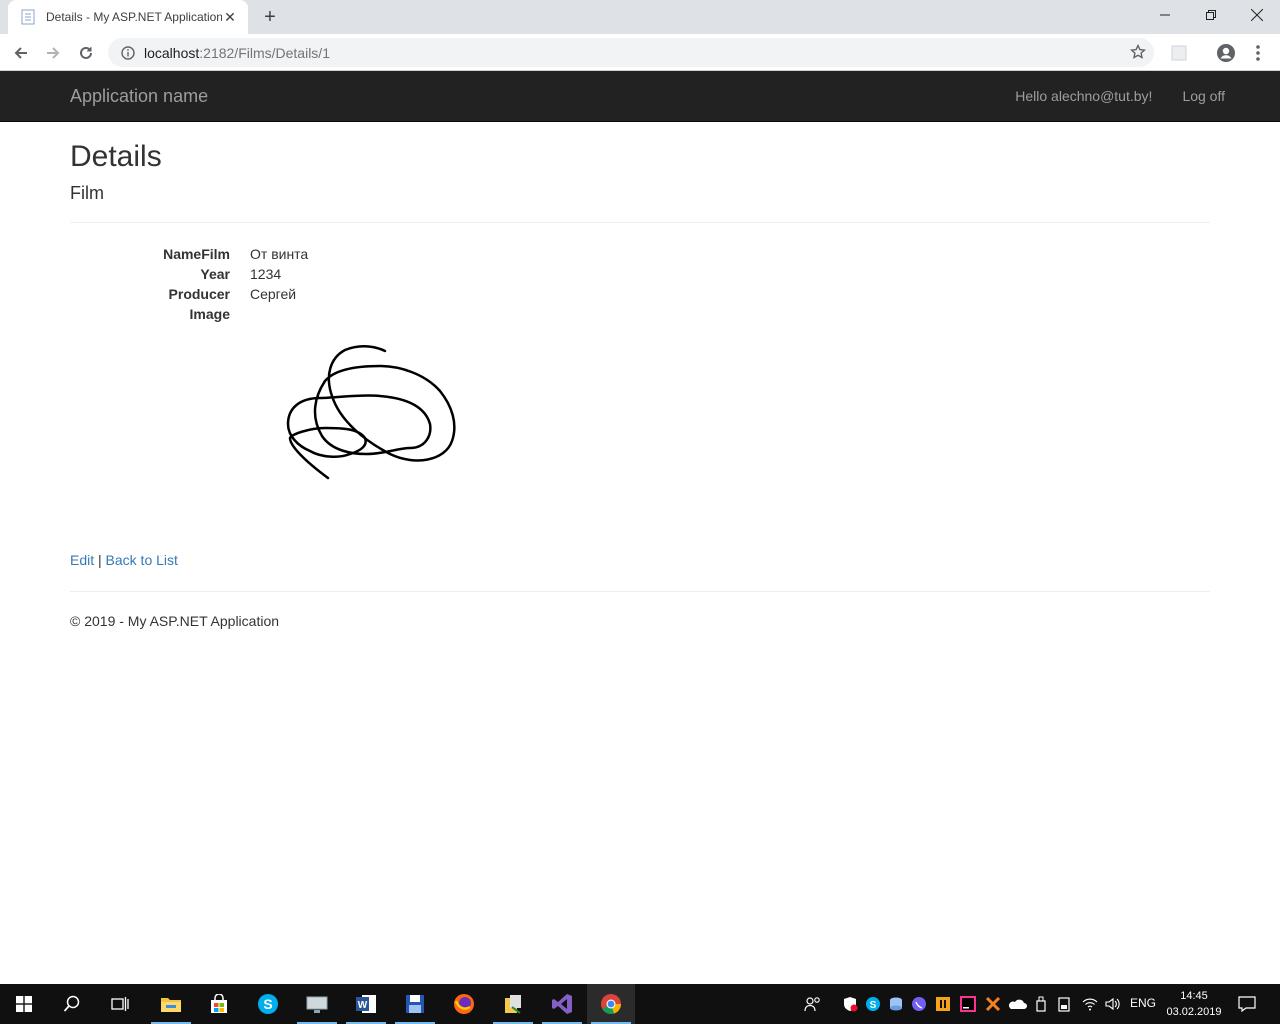  Describe the element at coordinates (513, 1004) in the screenshot. I see `database-tool-icon` at that location.